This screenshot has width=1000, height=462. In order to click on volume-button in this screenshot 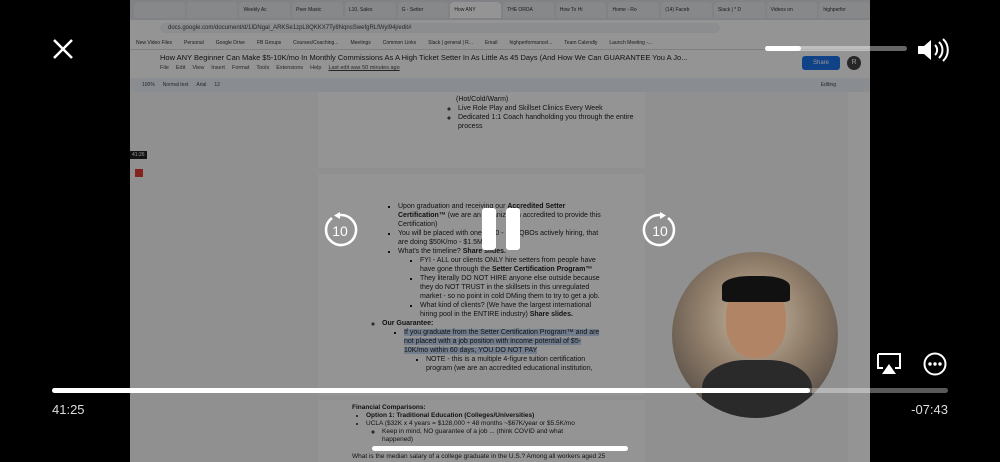, I will do `click(933, 52)`.